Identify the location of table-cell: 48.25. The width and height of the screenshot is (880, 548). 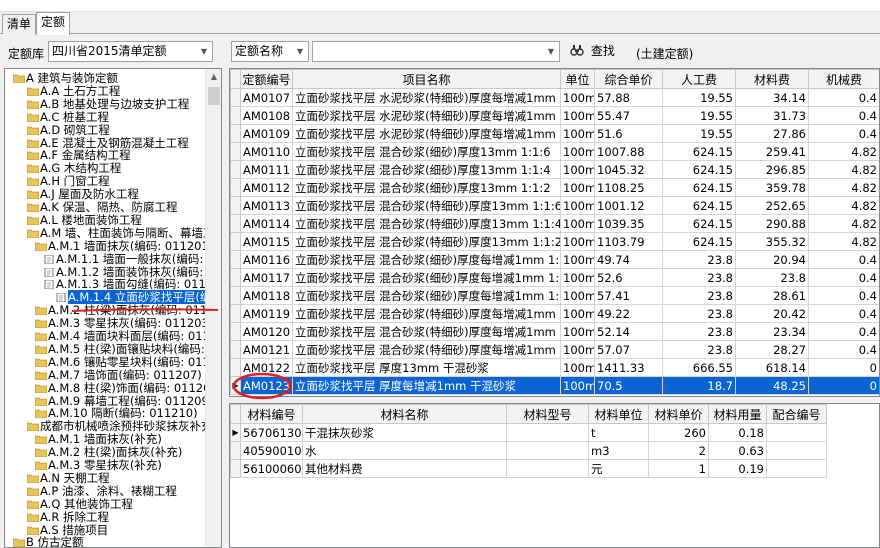
(772, 385).